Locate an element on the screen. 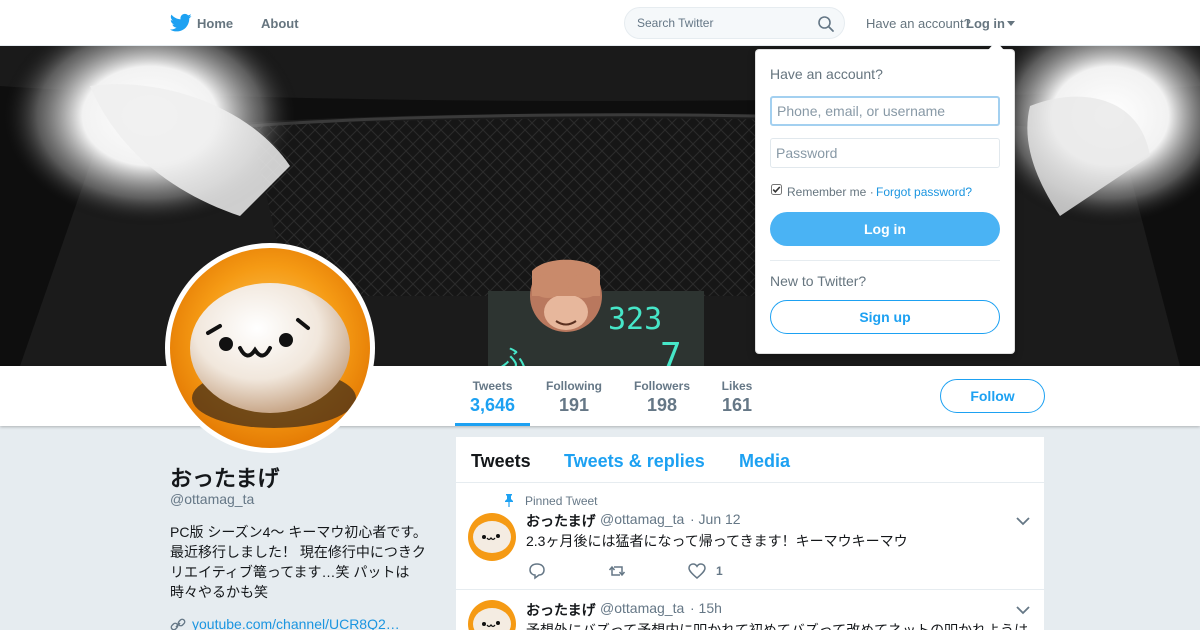 The width and height of the screenshot is (1200, 630). tab-media: Media is located at coordinates (764, 461).